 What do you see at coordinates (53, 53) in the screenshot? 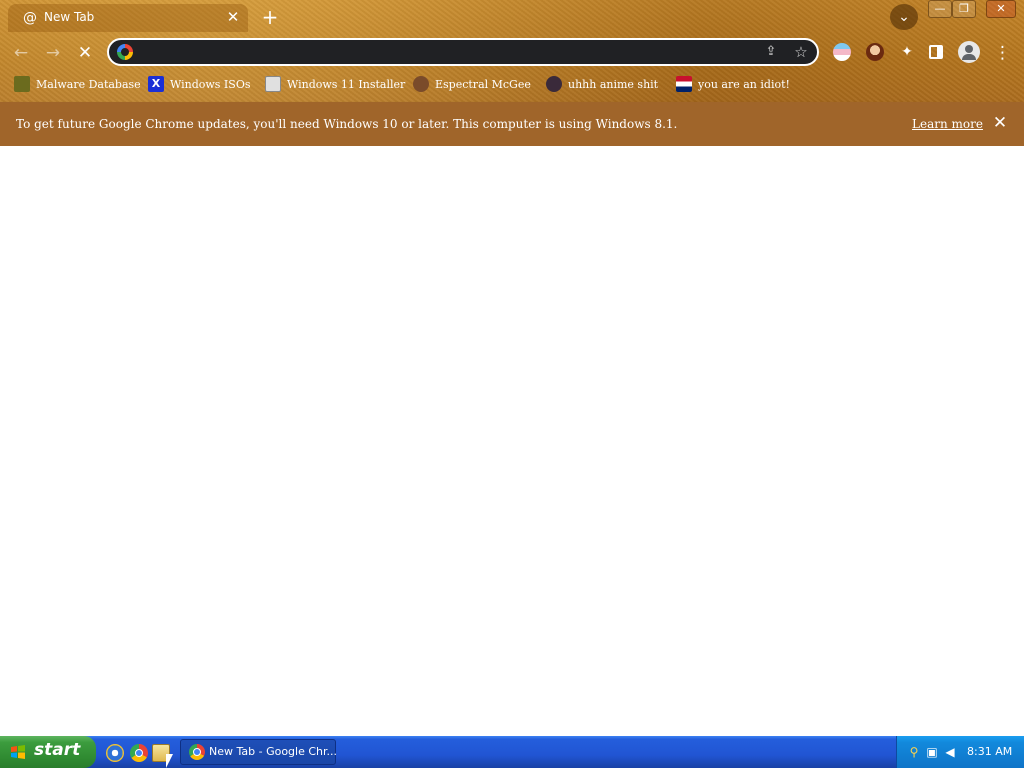
I see `forward-button: →` at bounding box center [53, 53].